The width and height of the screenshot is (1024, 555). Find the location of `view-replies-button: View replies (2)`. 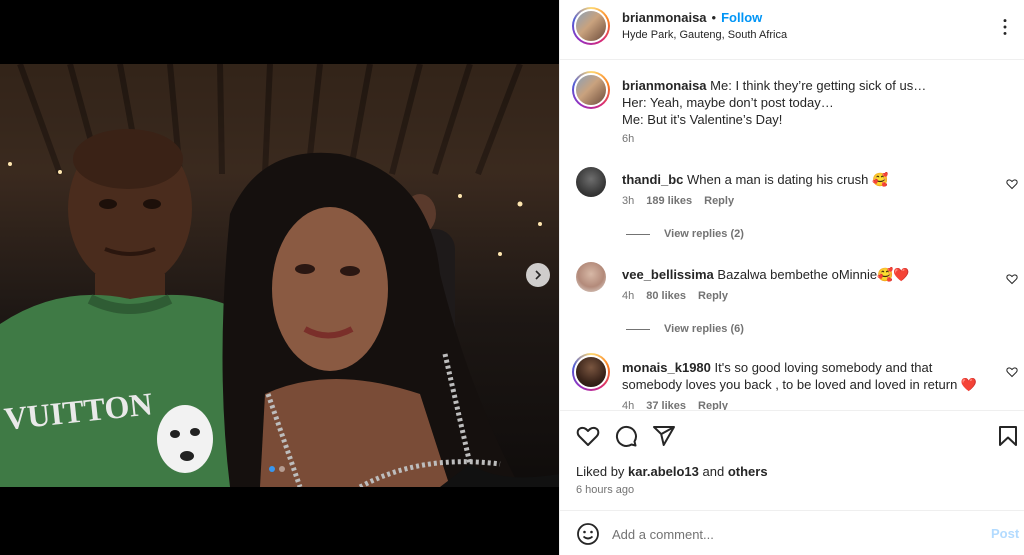

view-replies-button: View replies (2) is located at coordinates (685, 234).